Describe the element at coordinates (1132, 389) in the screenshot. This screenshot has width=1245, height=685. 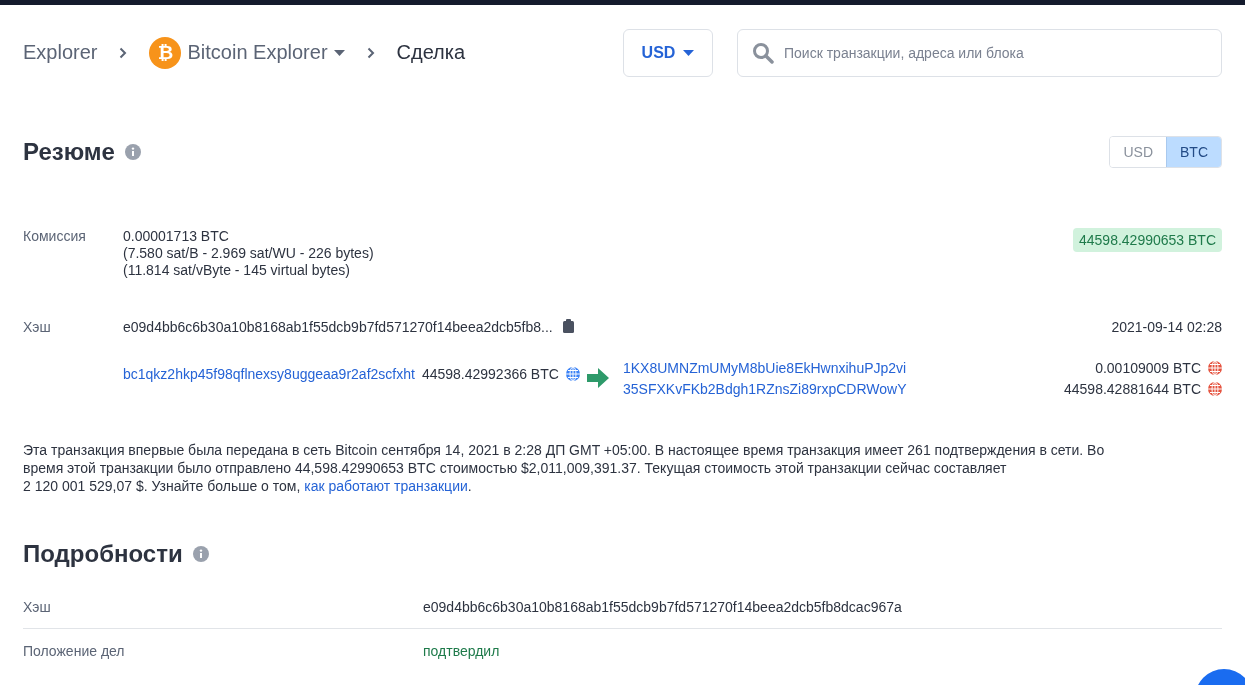
I see `amount-text: 44598.42881644 BTC` at that location.